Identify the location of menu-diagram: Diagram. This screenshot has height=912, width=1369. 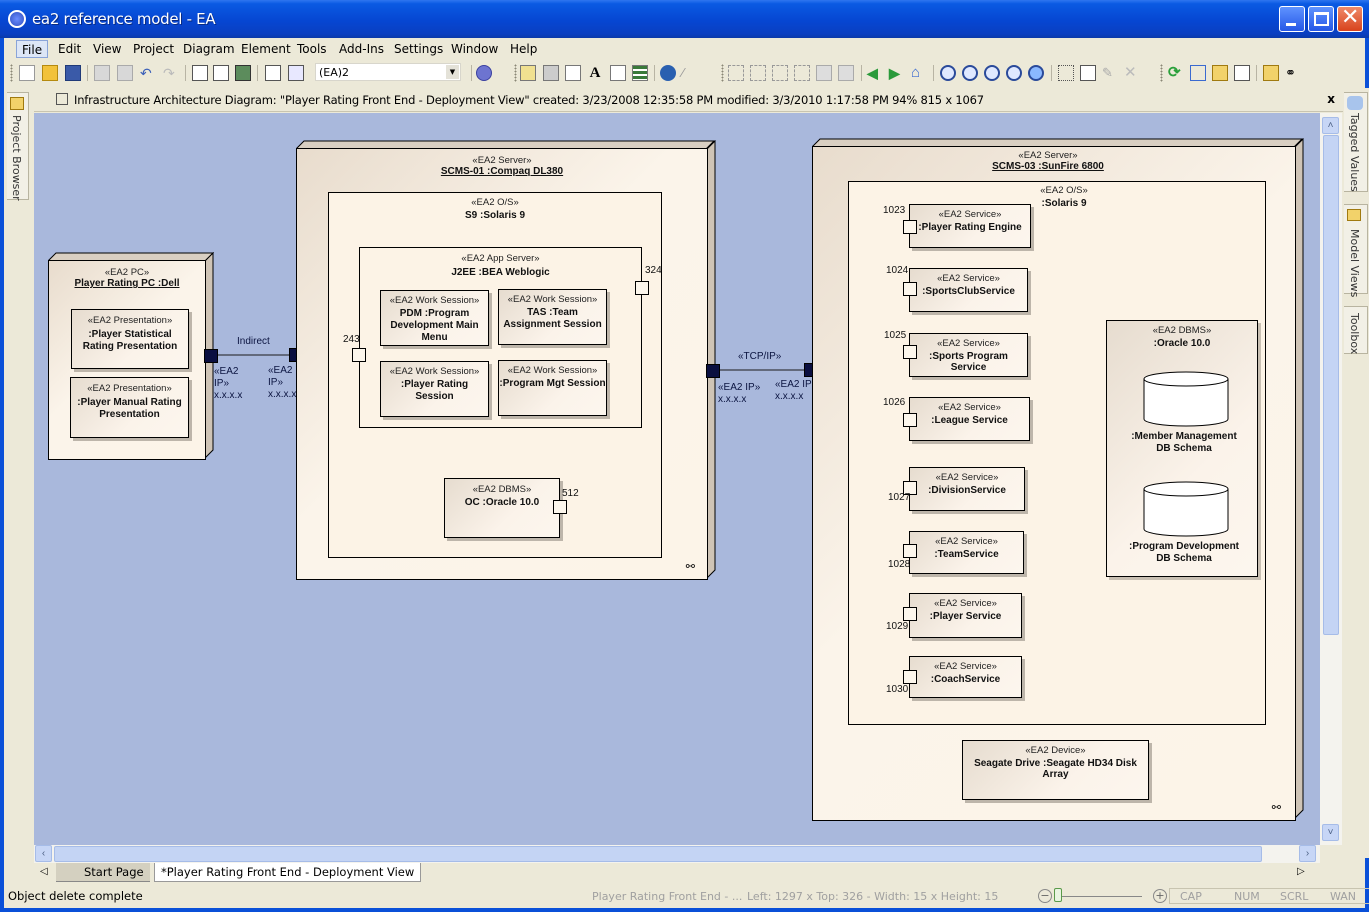
(209, 49).